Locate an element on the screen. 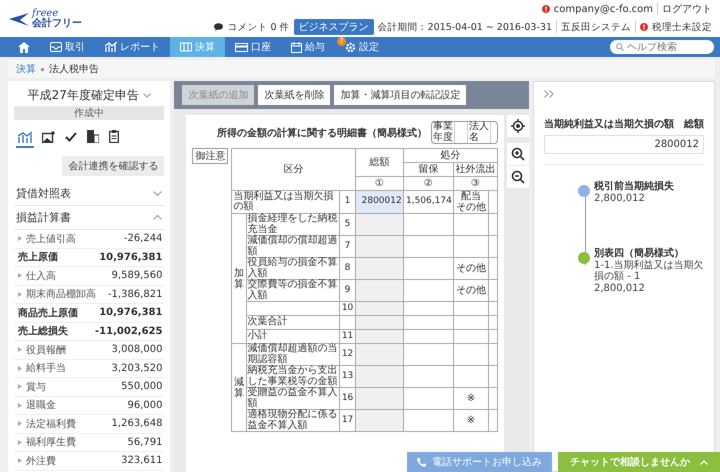 The image size is (720, 472). breadcrumb-link: 決算 is located at coordinates (26, 69).